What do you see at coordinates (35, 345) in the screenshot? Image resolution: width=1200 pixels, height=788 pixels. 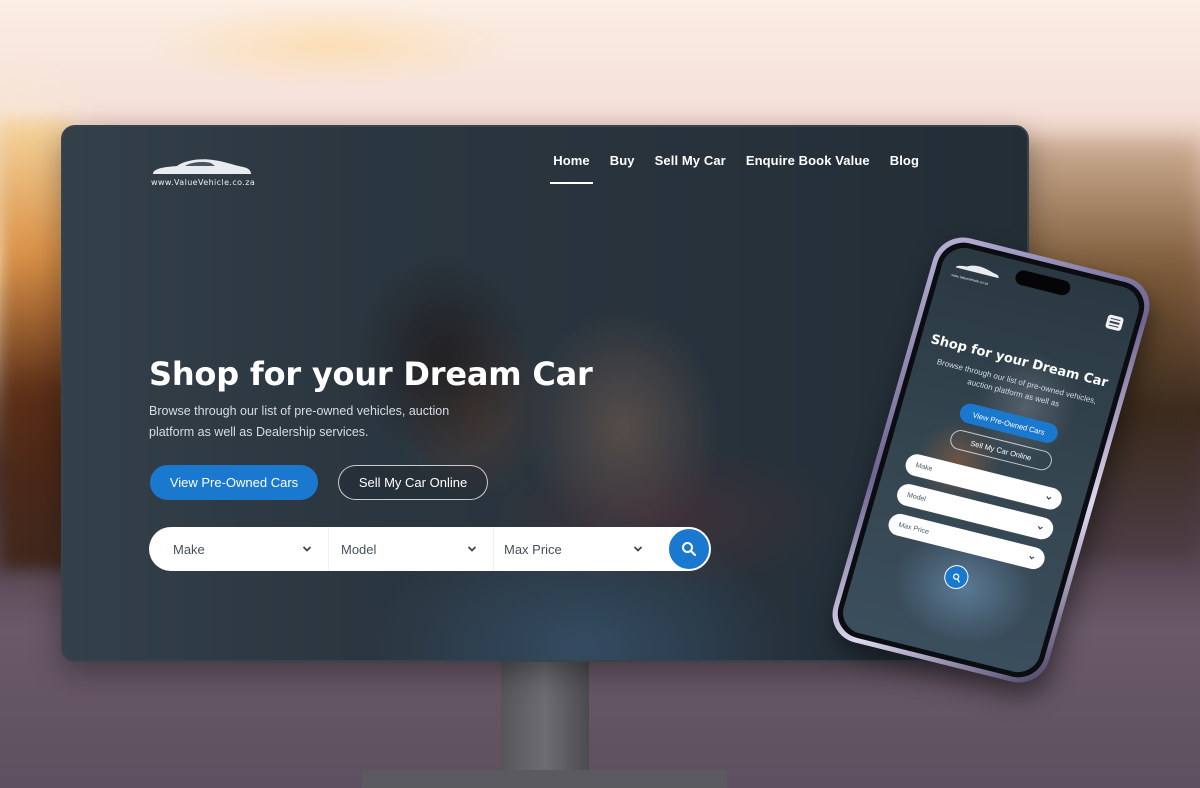 I see `background-blur-left` at bounding box center [35, 345].